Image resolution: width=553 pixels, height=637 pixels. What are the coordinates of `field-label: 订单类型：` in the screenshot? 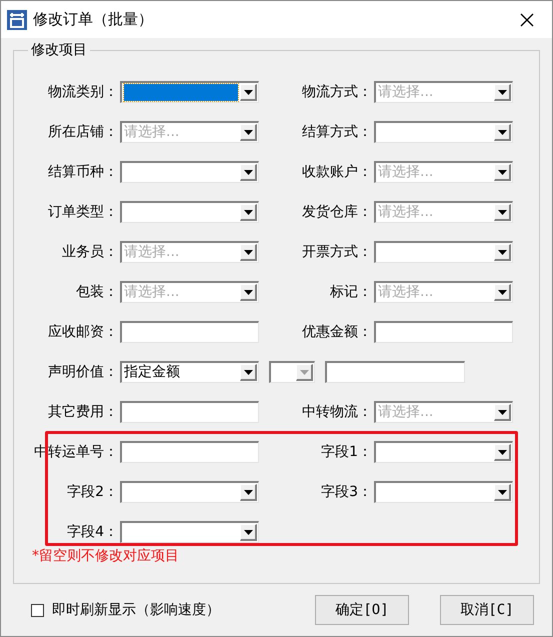 It's located at (83, 212).